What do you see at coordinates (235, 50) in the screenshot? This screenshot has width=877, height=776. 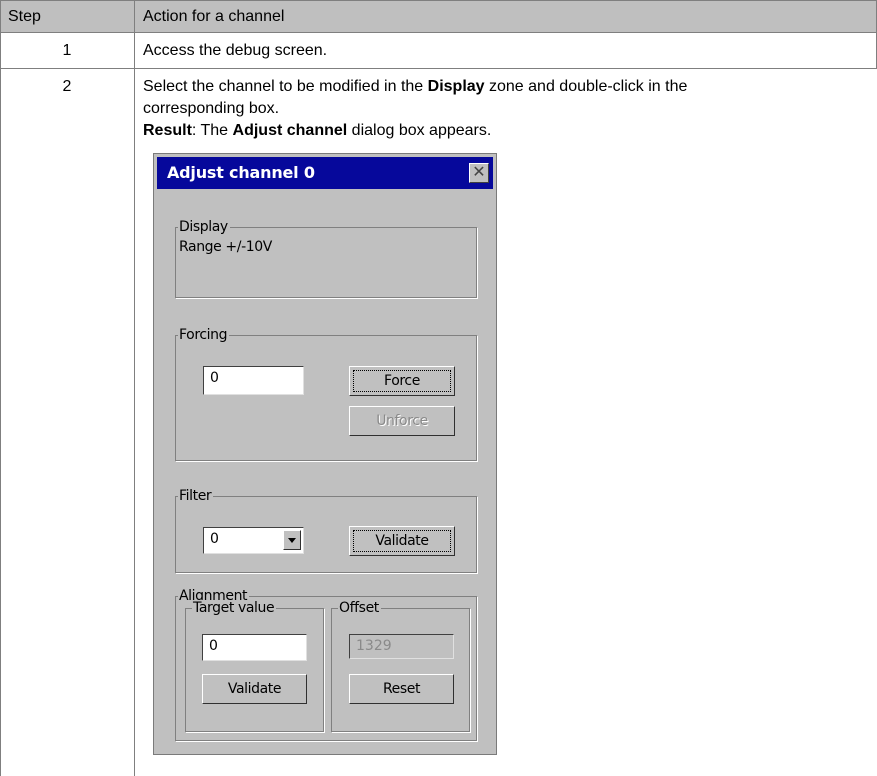 I see `row-1-action: Access the debug screen.` at bounding box center [235, 50].